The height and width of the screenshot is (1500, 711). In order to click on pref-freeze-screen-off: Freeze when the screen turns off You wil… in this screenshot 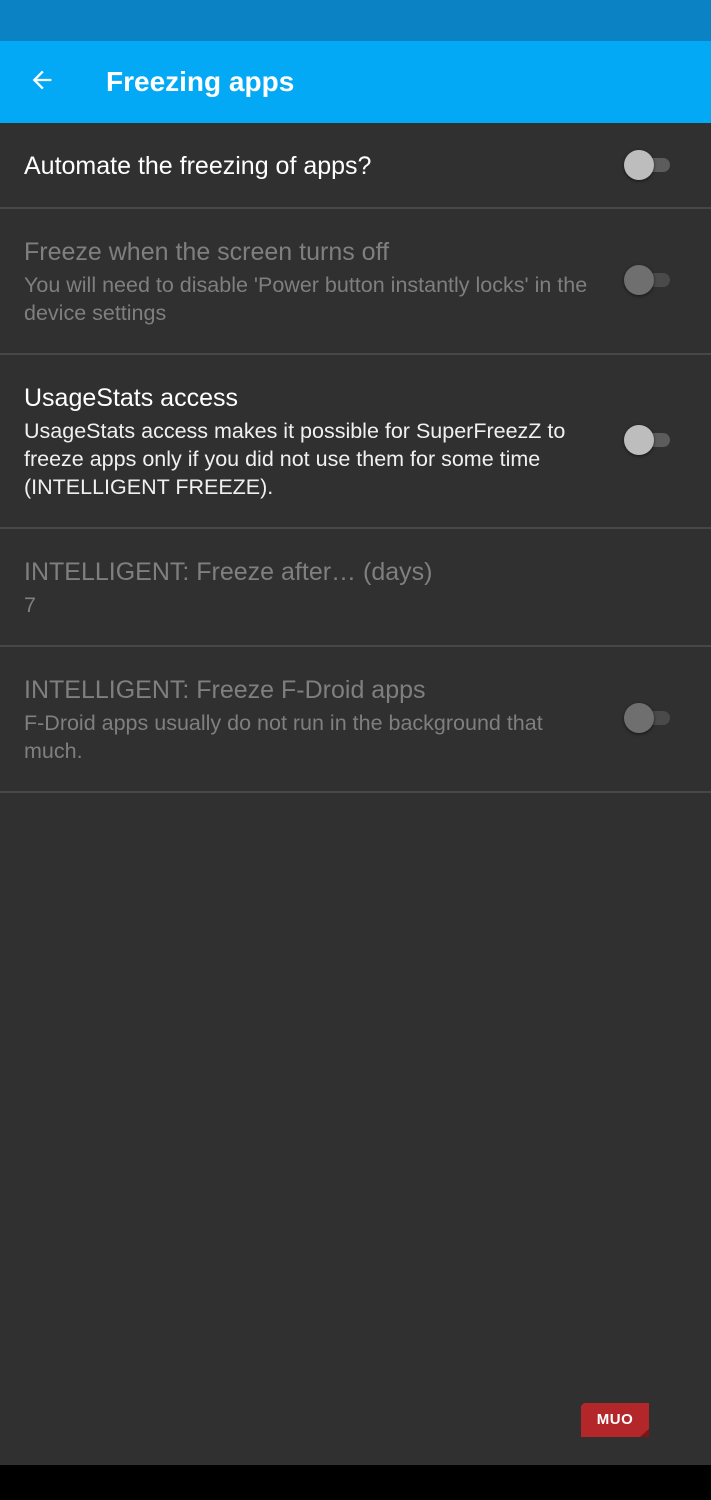, I will do `click(355, 282)`.